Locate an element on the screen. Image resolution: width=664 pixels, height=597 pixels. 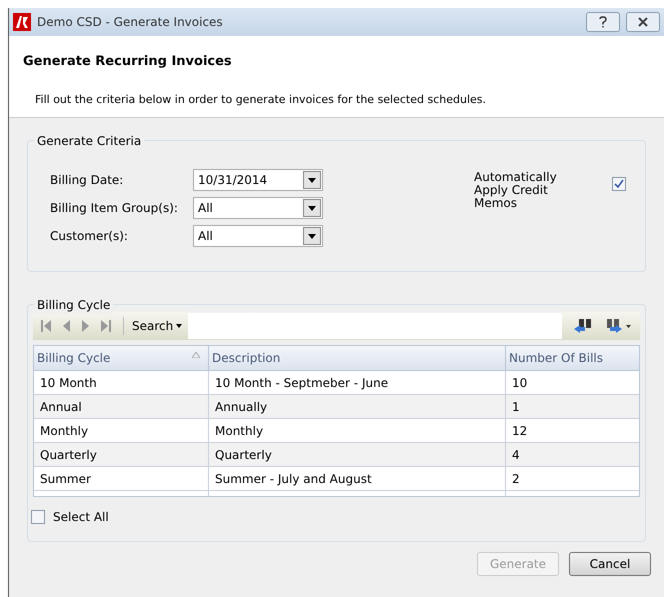
table-cell: Summer - July and August is located at coordinates (357, 478).